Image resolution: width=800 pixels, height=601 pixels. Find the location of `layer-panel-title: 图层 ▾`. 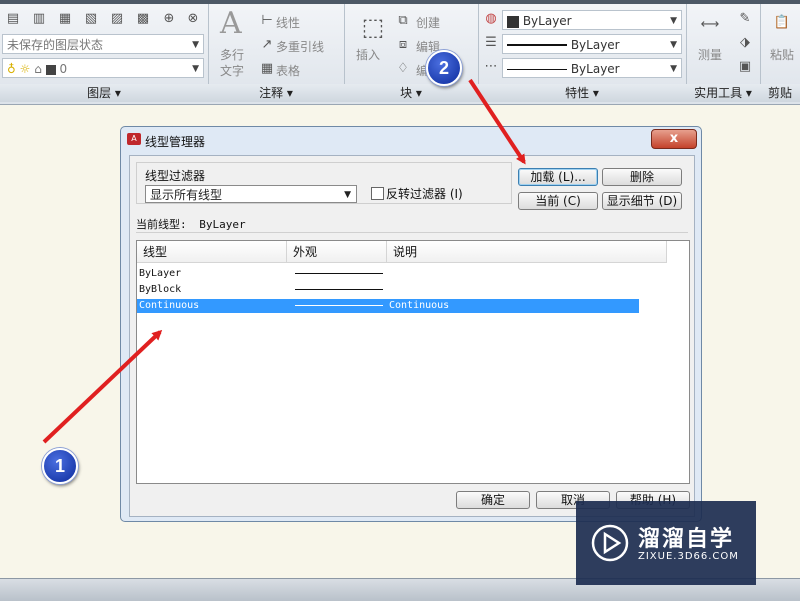

layer-panel-title: 图层 ▾ is located at coordinates (104, 93).